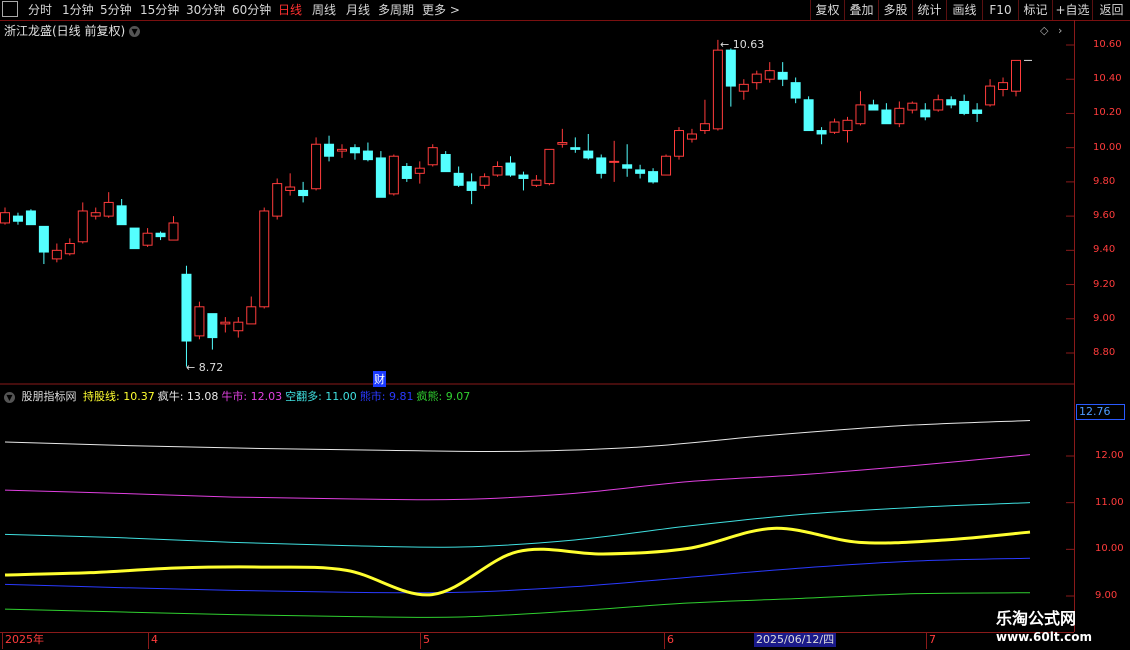 Image resolution: width=1130 pixels, height=650 pixels. Describe the element at coordinates (1109, 455) in the screenshot. I see `indicator-tick: 12.00` at that location.